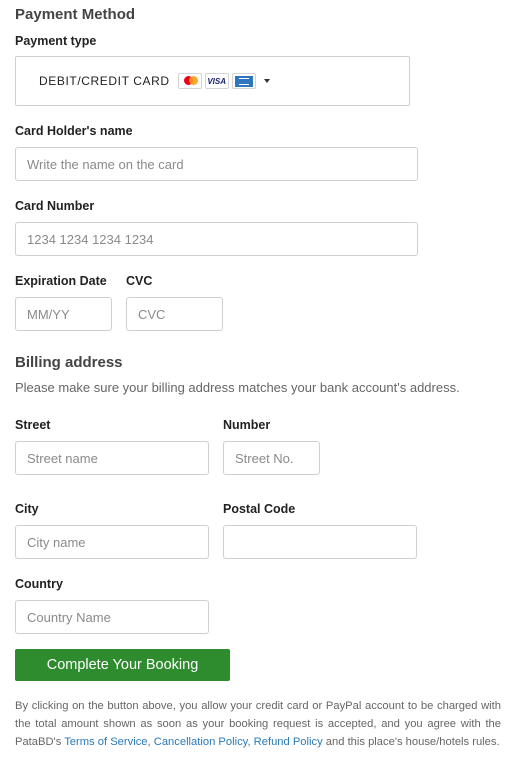 The height and width of the screenshot is (761, 510). Describe the element at coordinates (320, 542) in the screenshot. I see `postal-code-input` at that location.